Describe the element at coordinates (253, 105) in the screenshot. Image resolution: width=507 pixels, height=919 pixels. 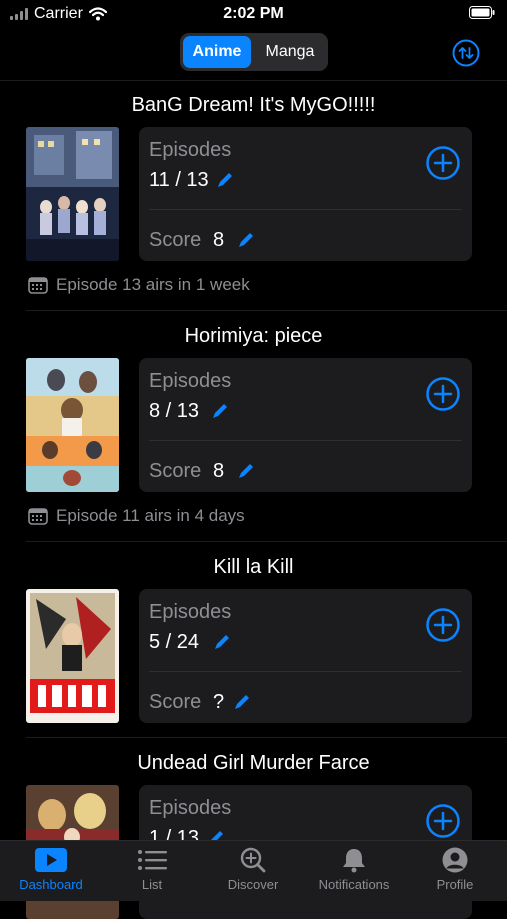
I see `entry-title: BanG Dream! It's MyGO!!!!!` at that location.